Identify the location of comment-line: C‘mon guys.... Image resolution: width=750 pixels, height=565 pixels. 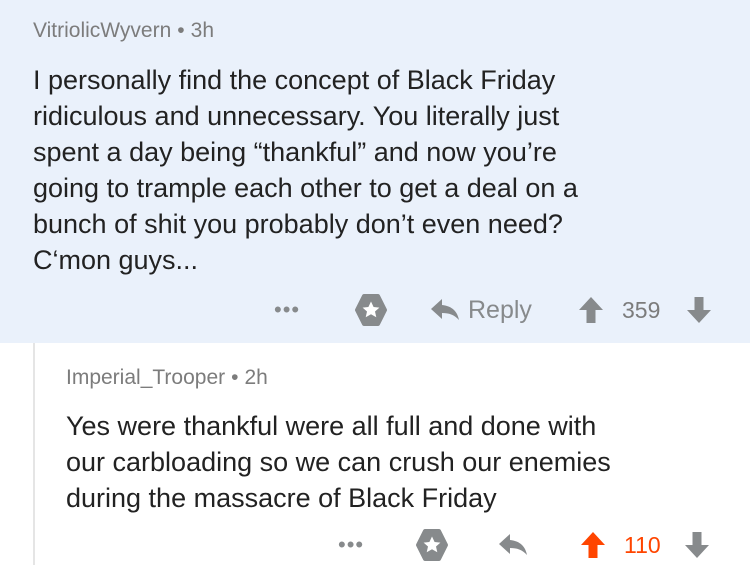
(116, 260).